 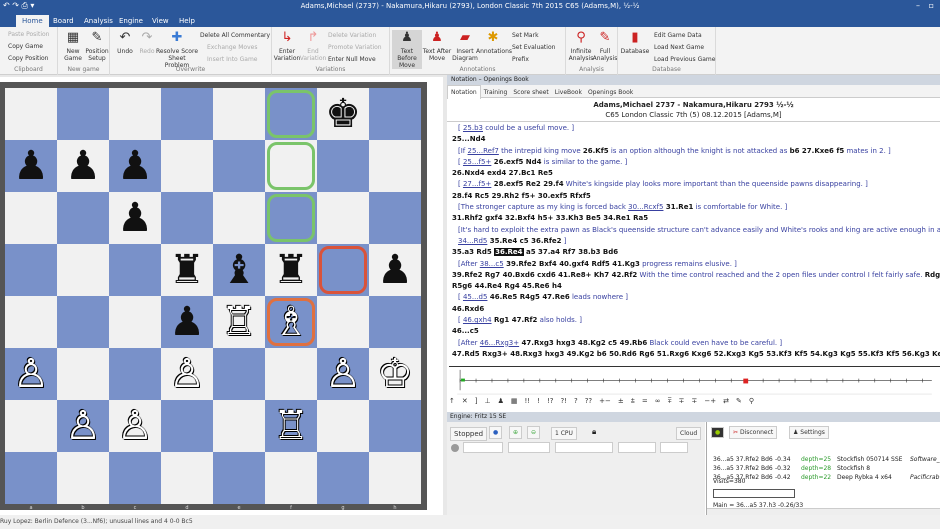 I want to click on move-line: 46...c5, so click(x=694, y=331).